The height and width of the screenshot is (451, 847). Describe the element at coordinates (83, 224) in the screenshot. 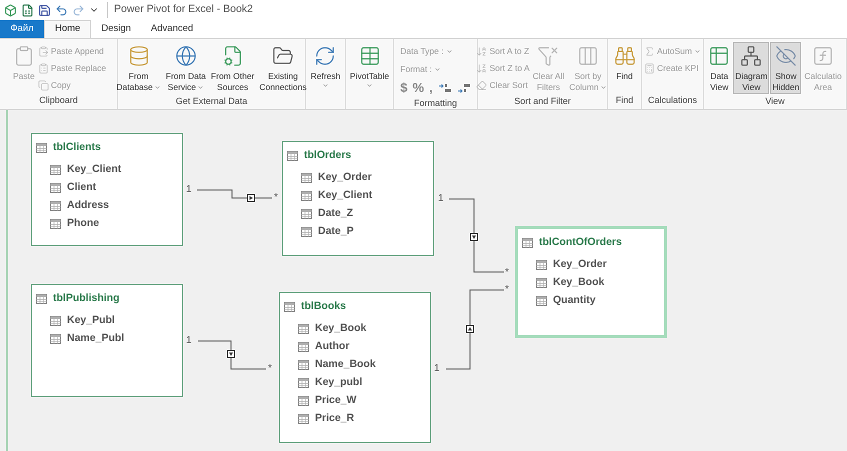

I see `column-name: Phone` at that location.